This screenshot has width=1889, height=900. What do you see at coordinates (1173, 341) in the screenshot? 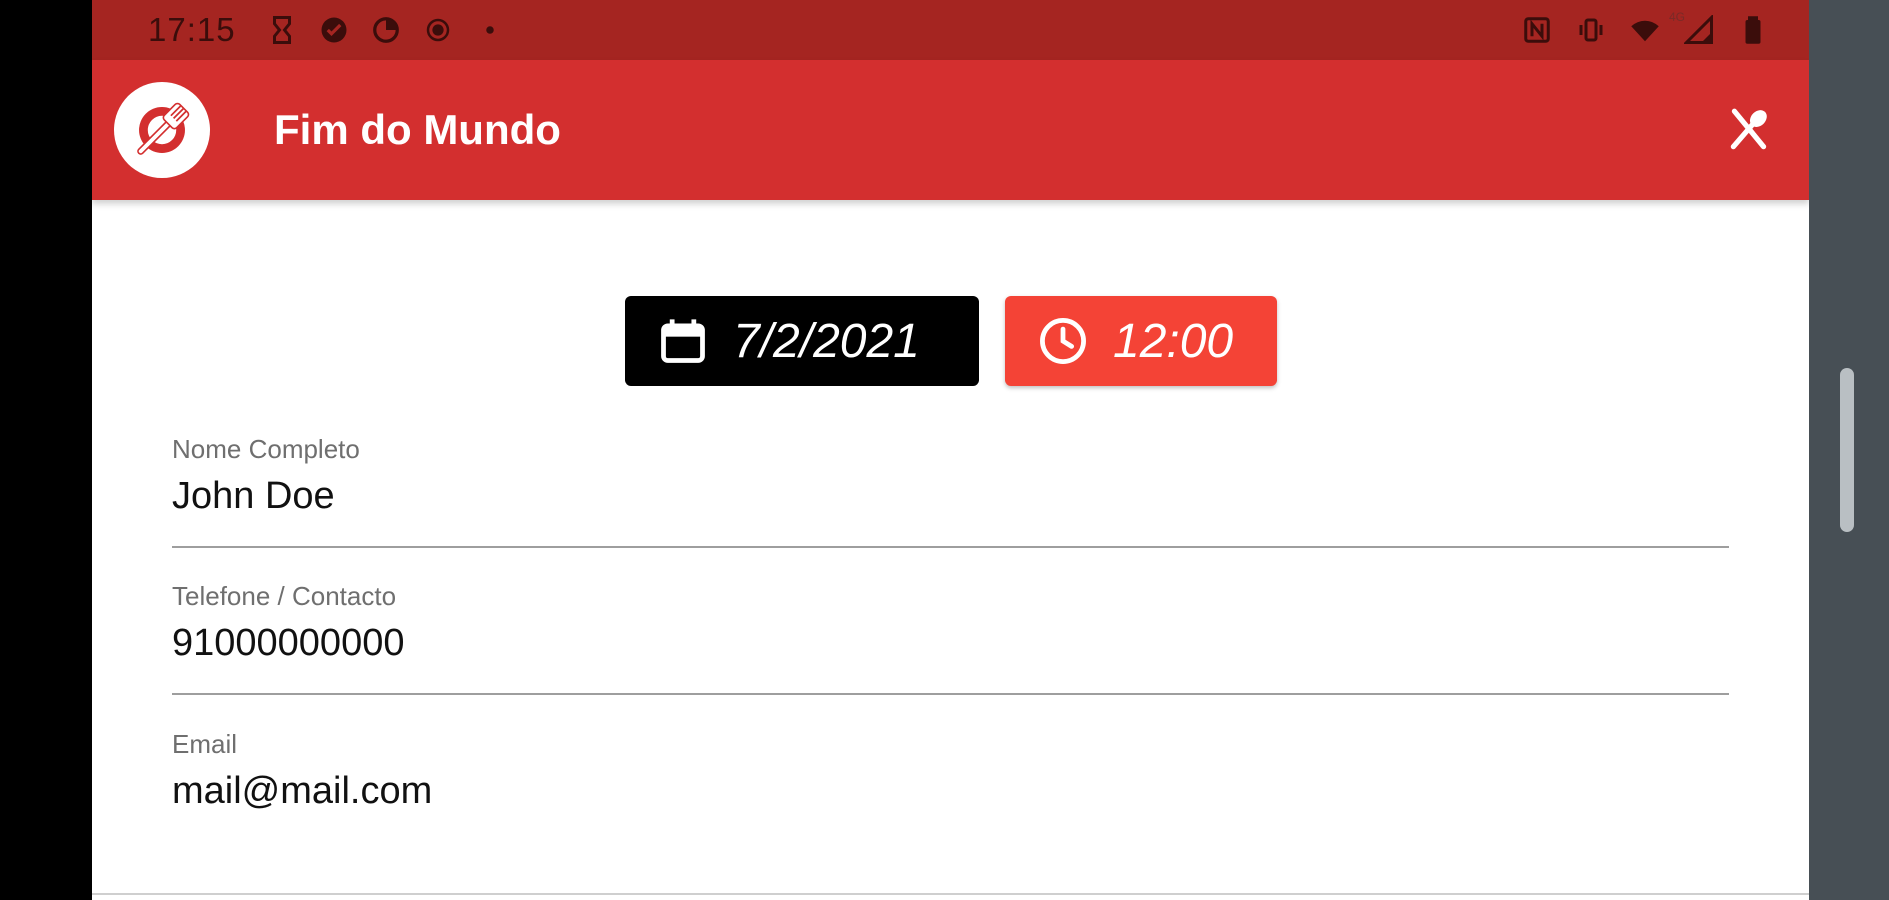
I see `time-value: 12:00` at bounding box center [1173, 341].